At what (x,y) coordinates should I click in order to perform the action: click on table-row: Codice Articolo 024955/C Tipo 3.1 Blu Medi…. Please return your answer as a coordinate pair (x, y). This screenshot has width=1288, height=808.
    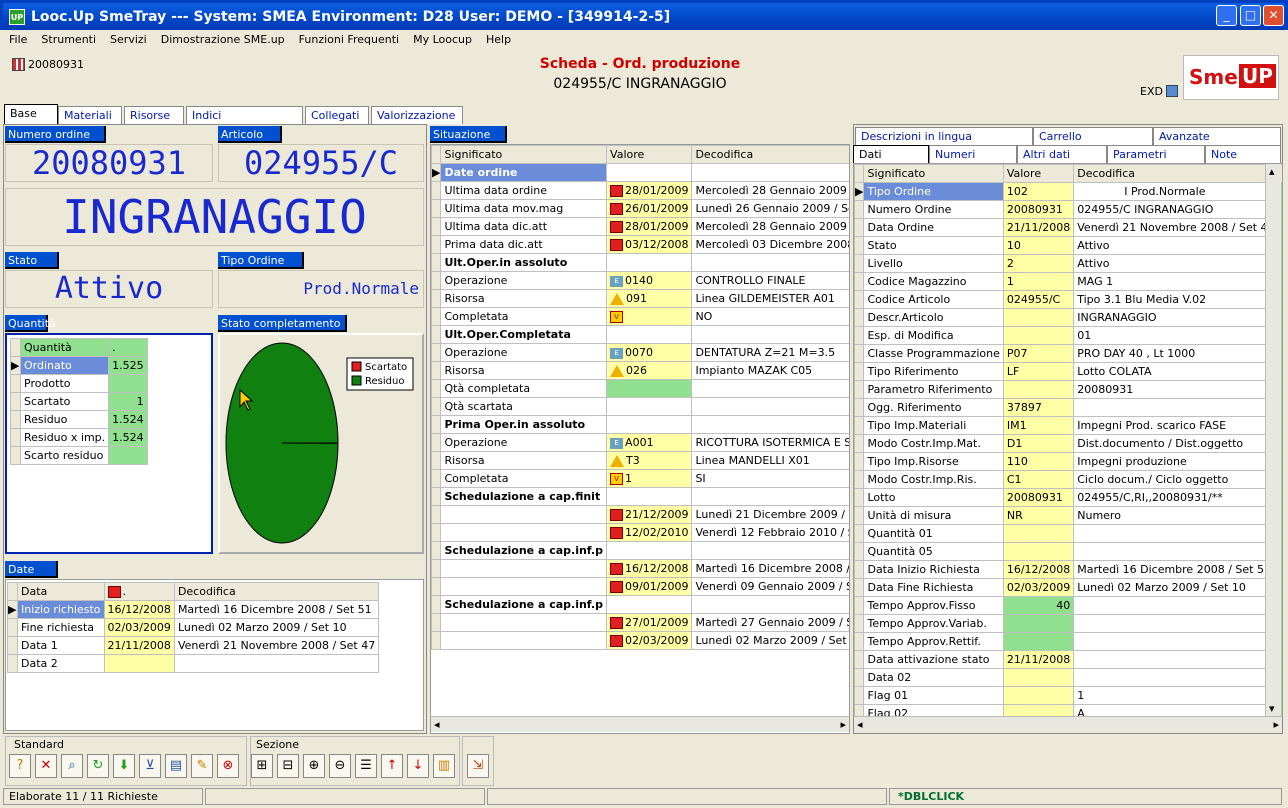
    Looking at the image, I should click on (1068, 299).